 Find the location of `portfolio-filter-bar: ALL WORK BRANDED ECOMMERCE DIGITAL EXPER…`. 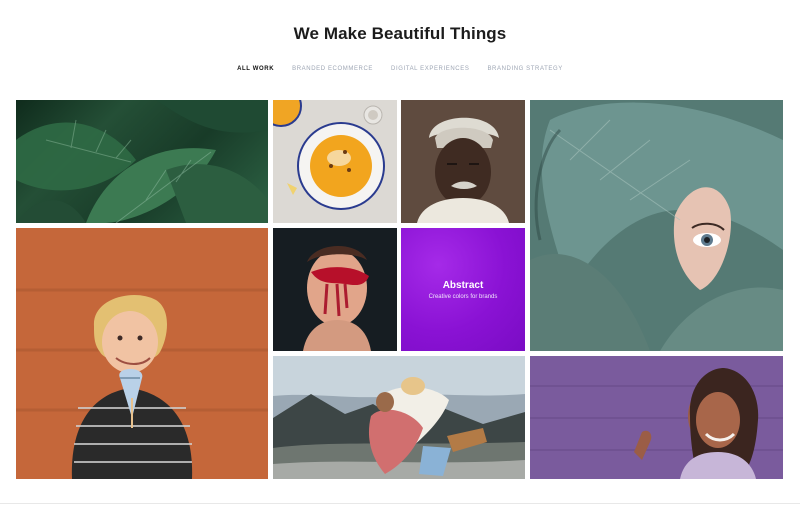

portfolio-filter-bar: ALL WORK BRANDED ECOMMERCE DIGITAL EXPER… is located at coordinates (400, 69).